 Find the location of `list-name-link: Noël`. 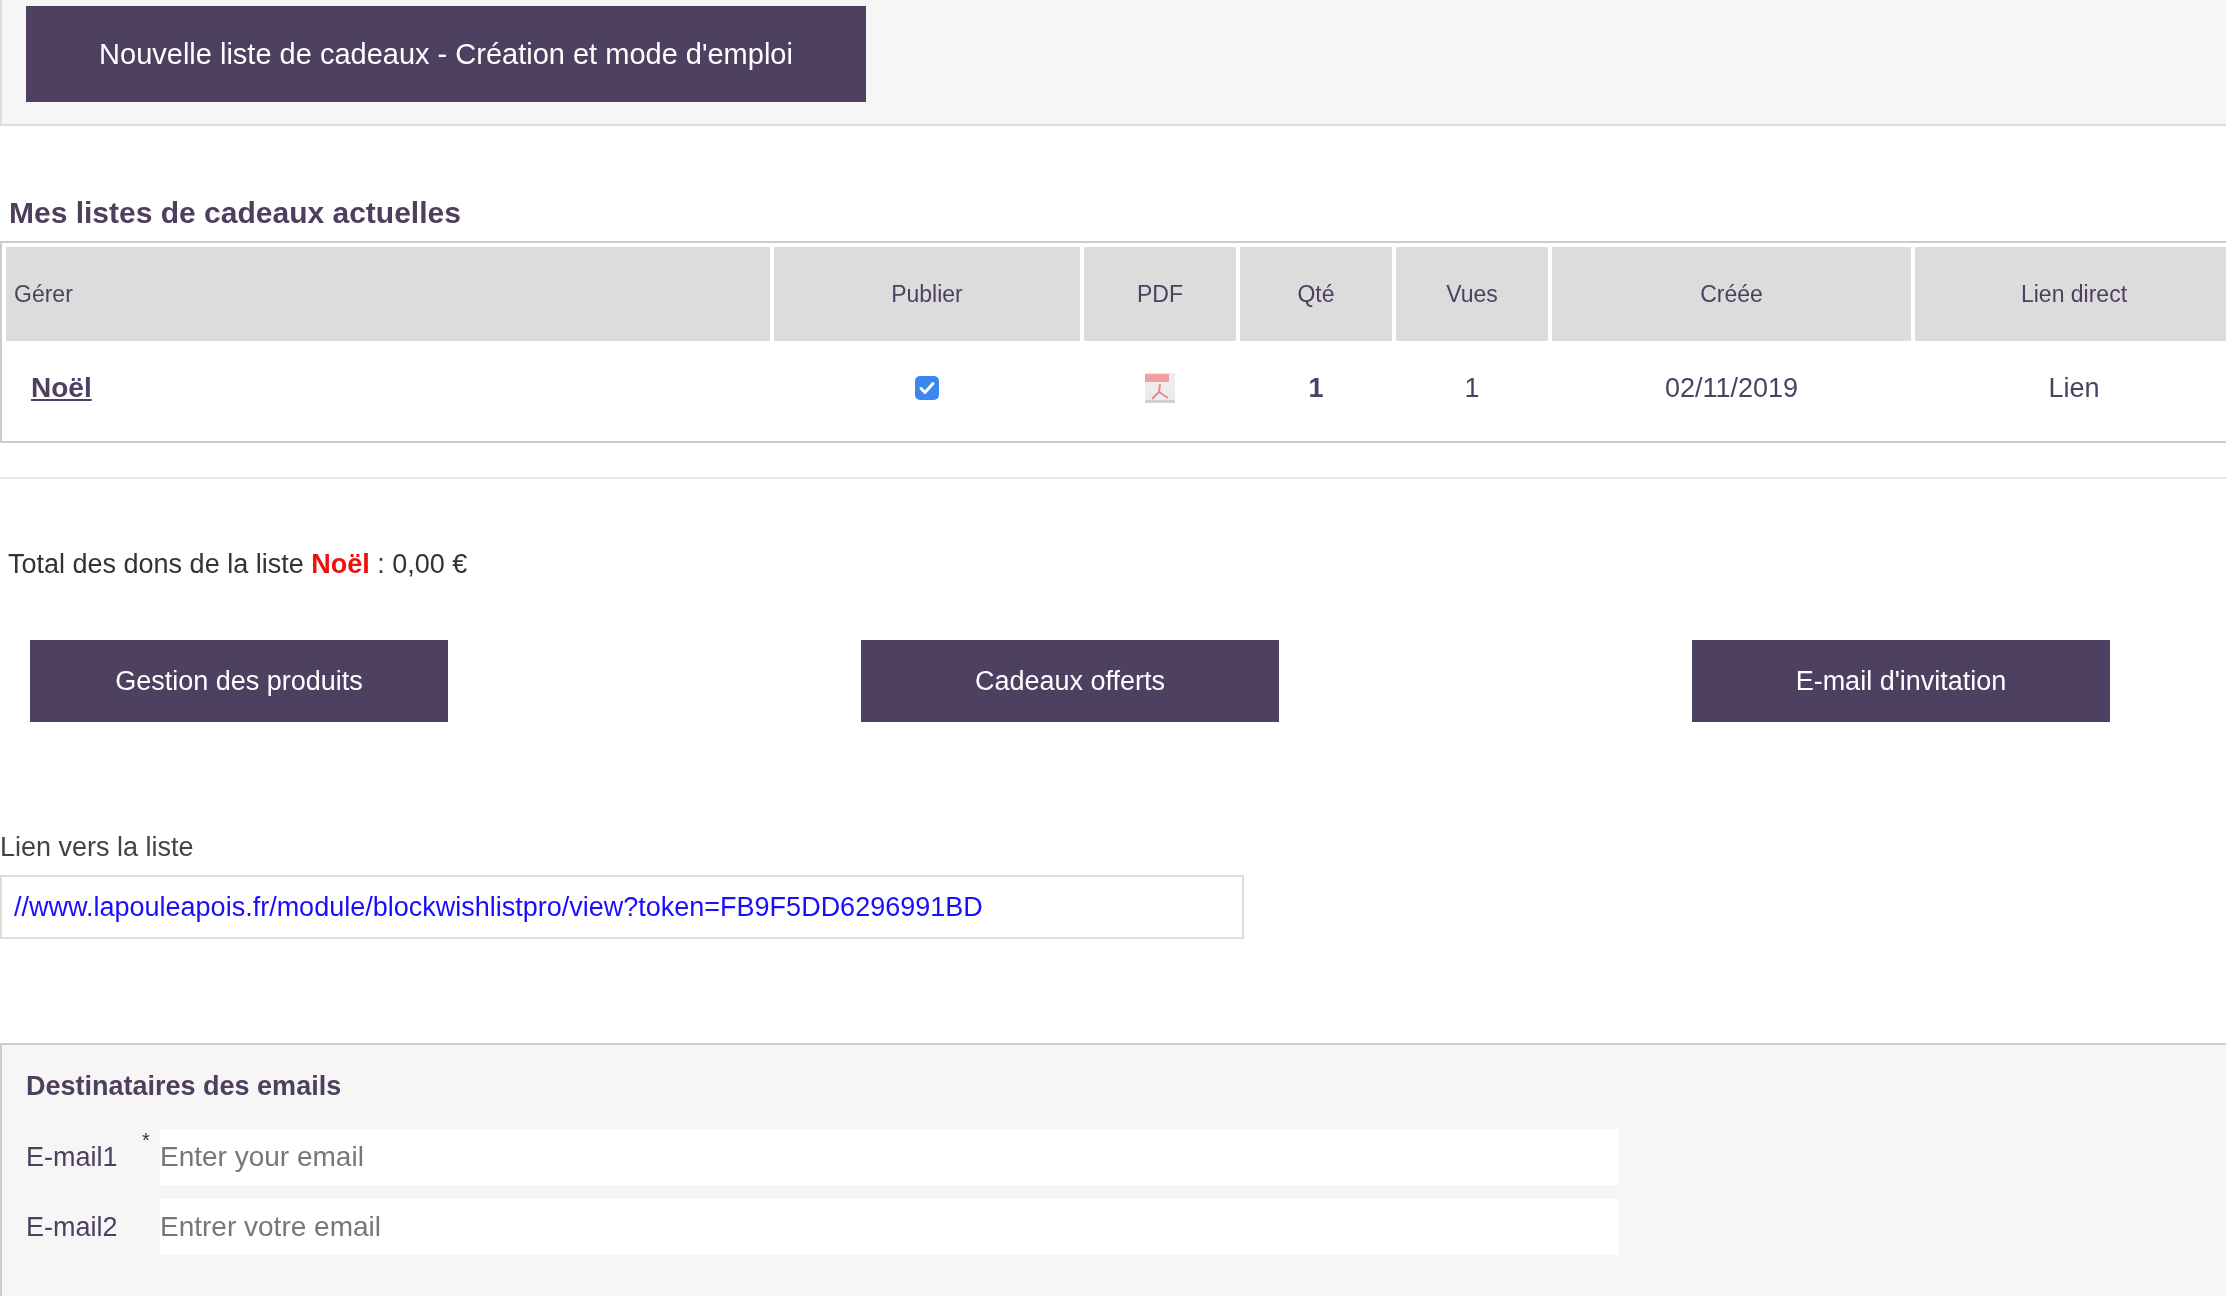

list-name-link: Noël is located at coordinates (61, 388).